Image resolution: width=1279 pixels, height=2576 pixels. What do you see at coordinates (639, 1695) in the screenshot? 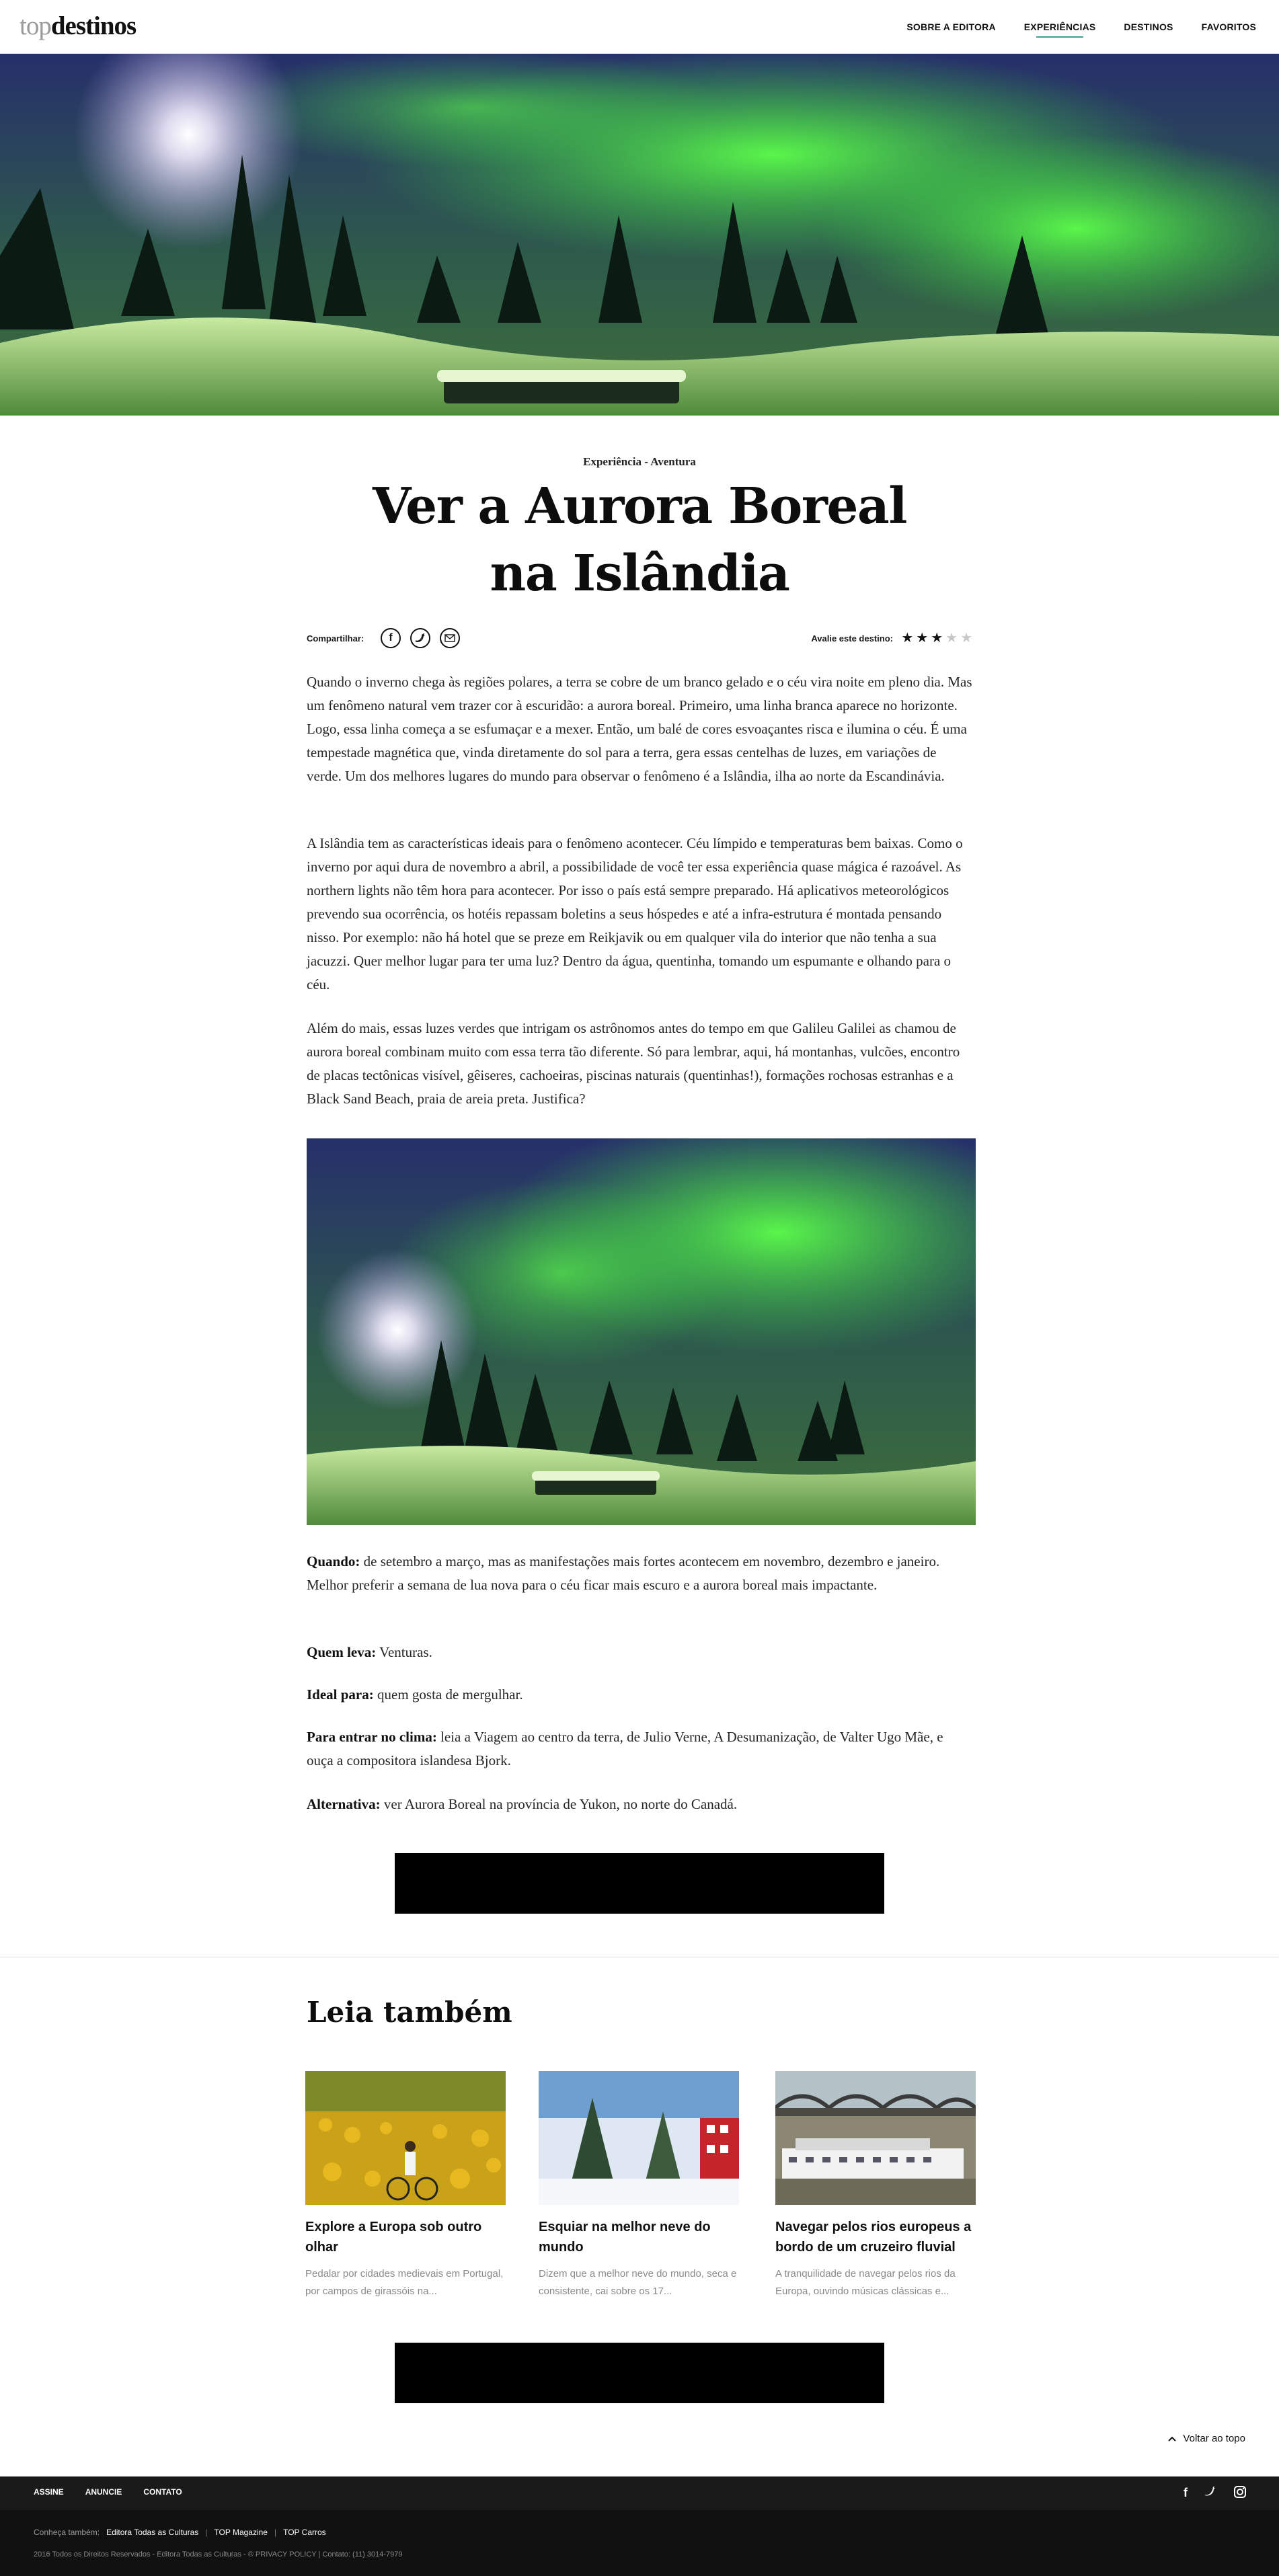
I see `fact-ideal: Ideal para: quem gosta de mergulhar.` at bounding box center [639, 1695].